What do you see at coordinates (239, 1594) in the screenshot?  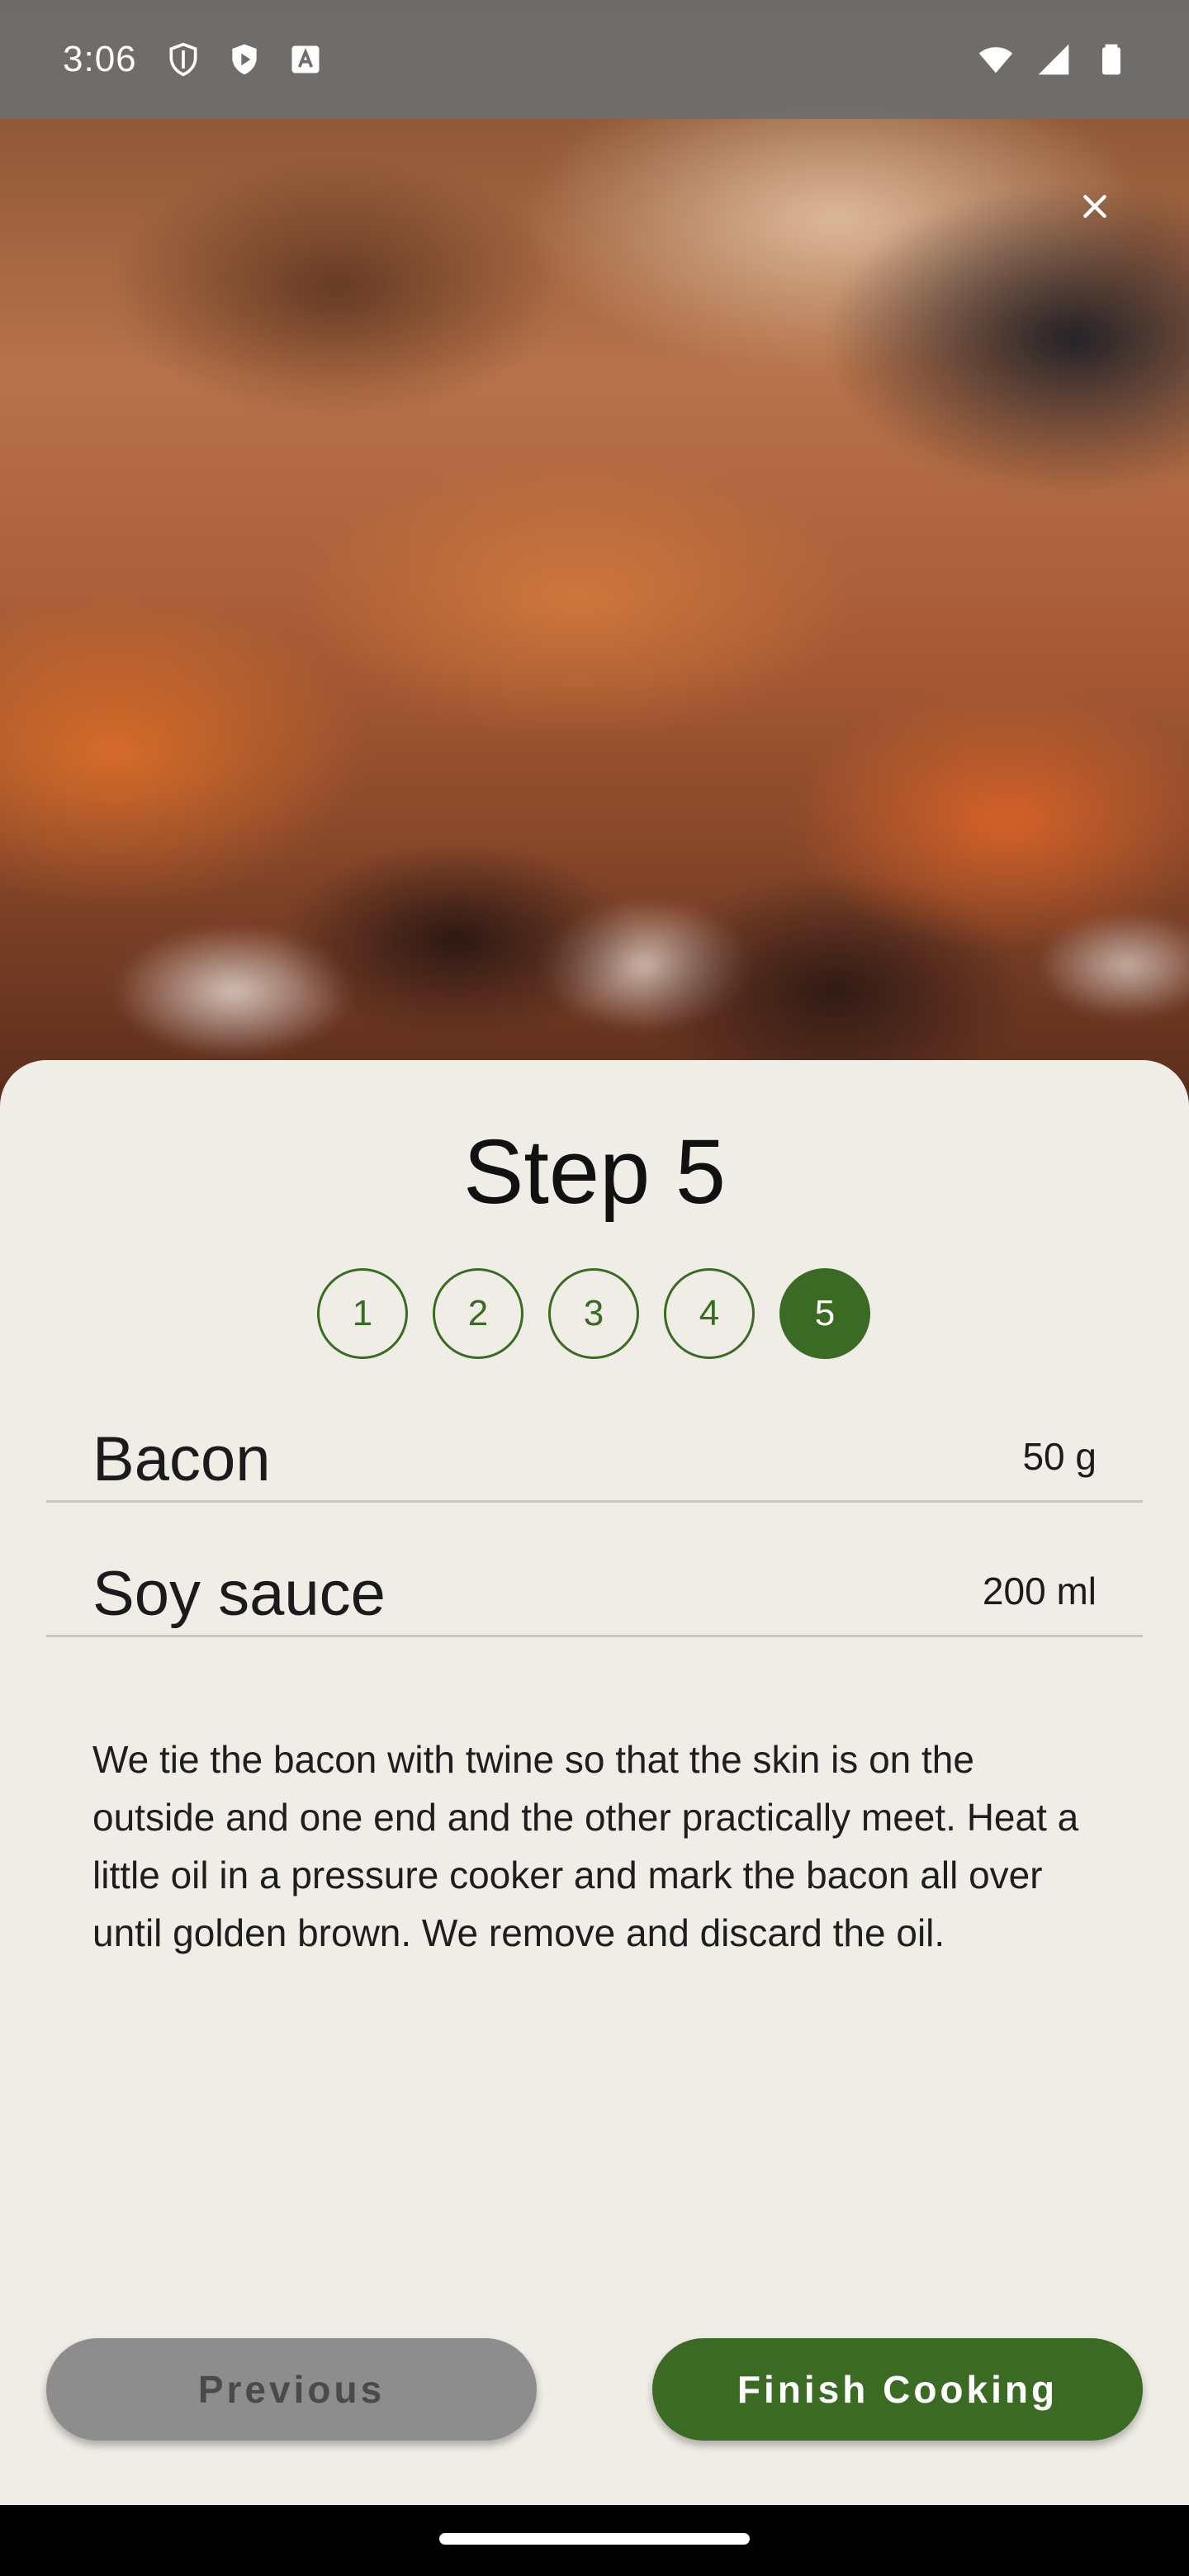 I see `ingredient-name: Soy sauce` at bounding box center [239, 1594].